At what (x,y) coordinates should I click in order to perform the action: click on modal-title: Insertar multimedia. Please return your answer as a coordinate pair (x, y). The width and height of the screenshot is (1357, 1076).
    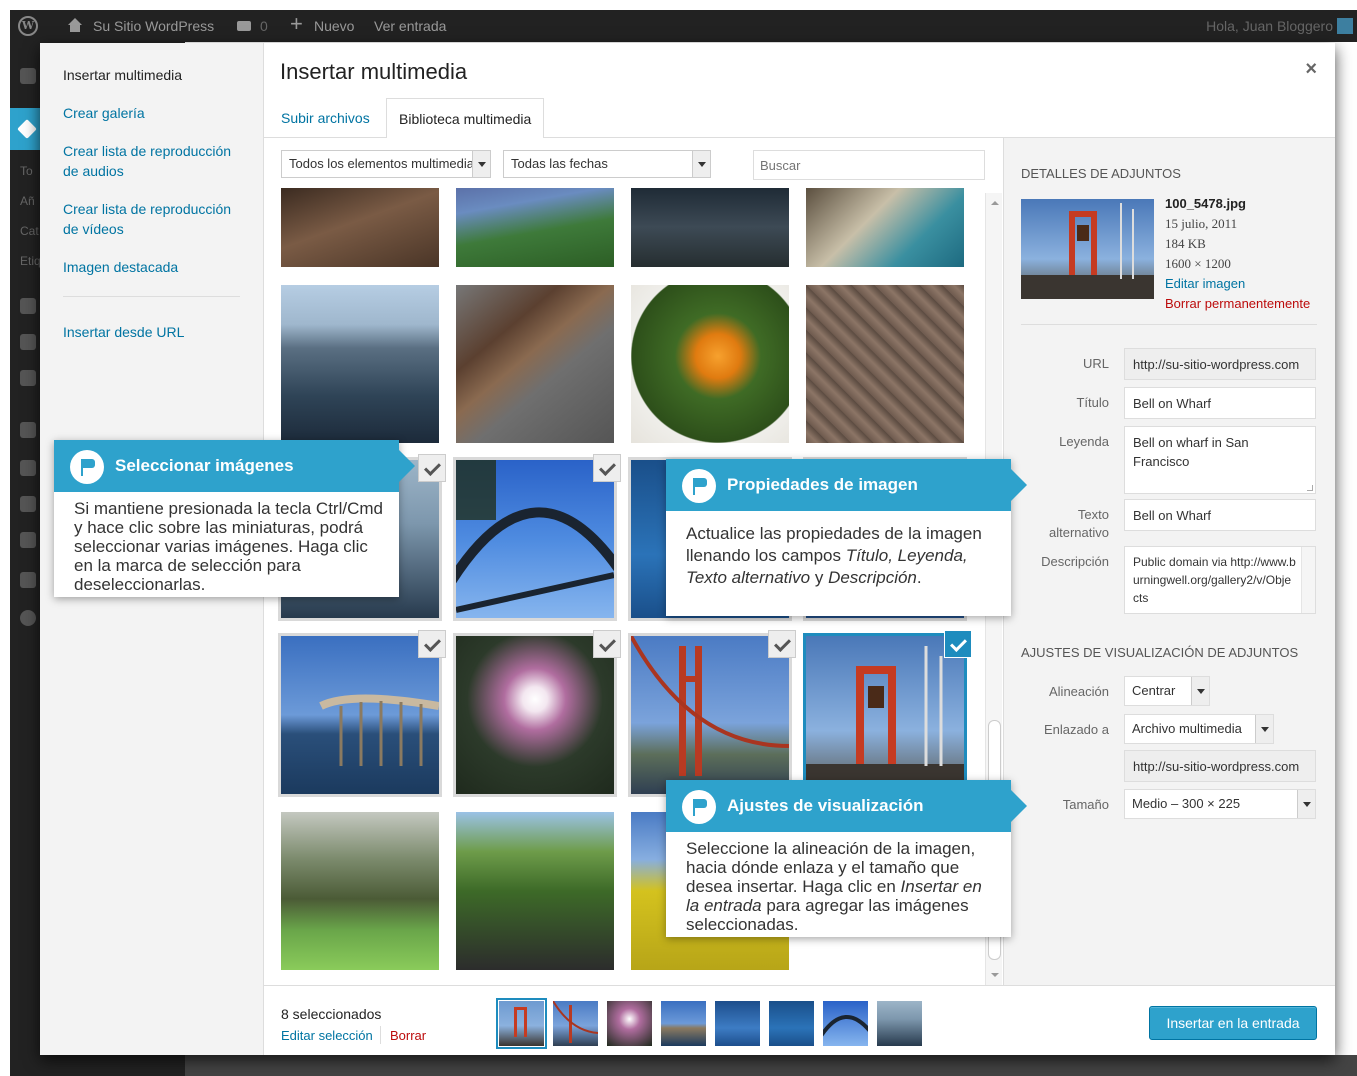
    Looking at the image, I should click on (374, 71).